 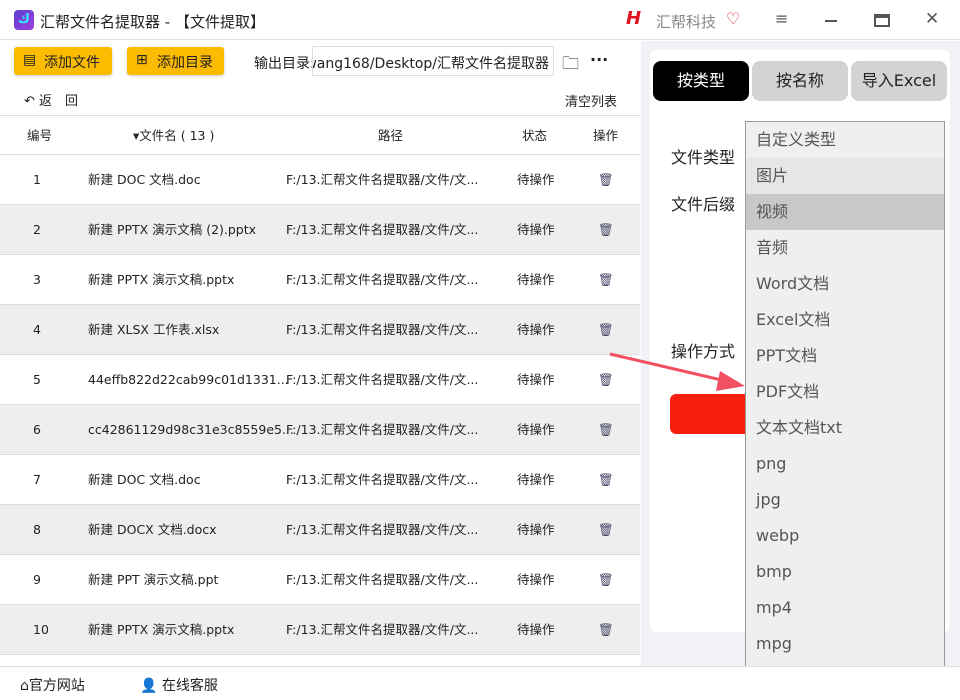 I want to click on folder-open-icon: 🗀, so click(x=570, y=65).